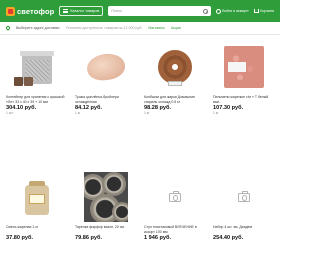 This screenshot has height=280, width=320. What do you see at coordinates (116, 11) in the screenshot?
I see `search-placeholder: Поиск` at bounding box center [116, 11].